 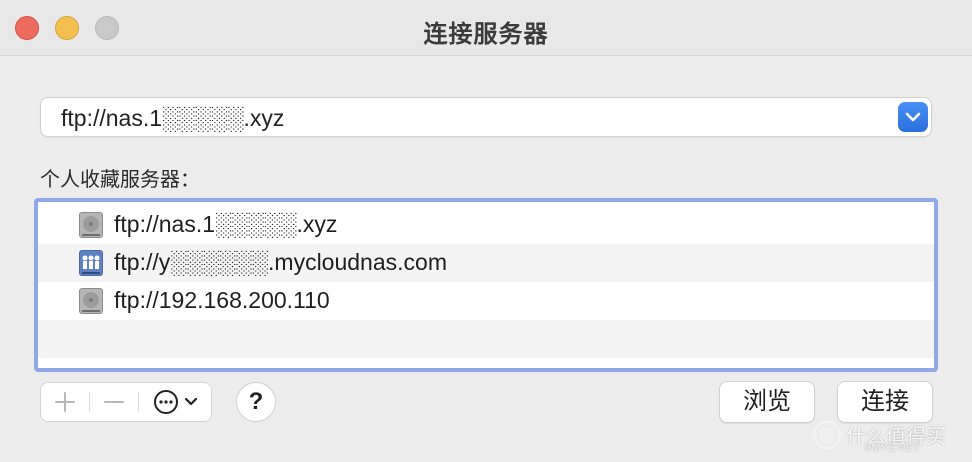 I want to click on minus-icon, so click(x=114, y=402).